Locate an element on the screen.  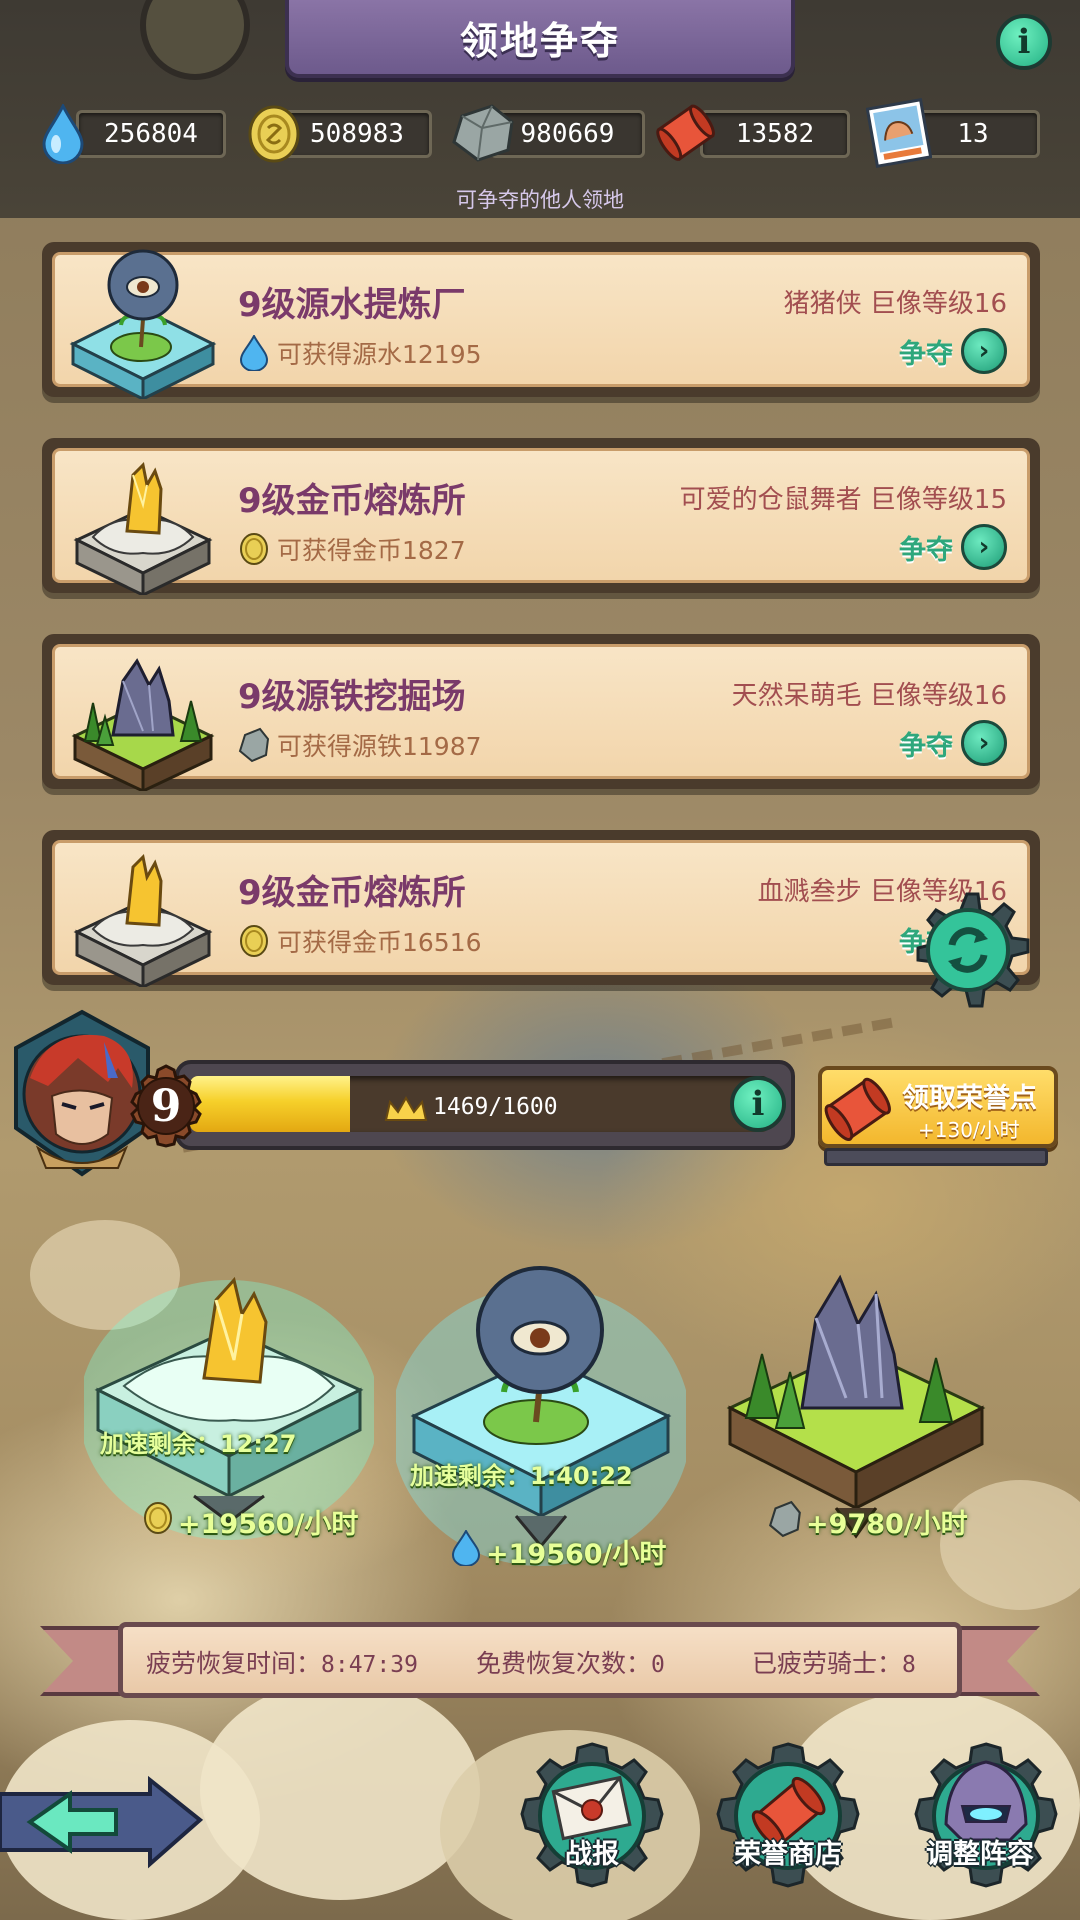
page-title: 领地争夺 is located at coordinates (539, 40).